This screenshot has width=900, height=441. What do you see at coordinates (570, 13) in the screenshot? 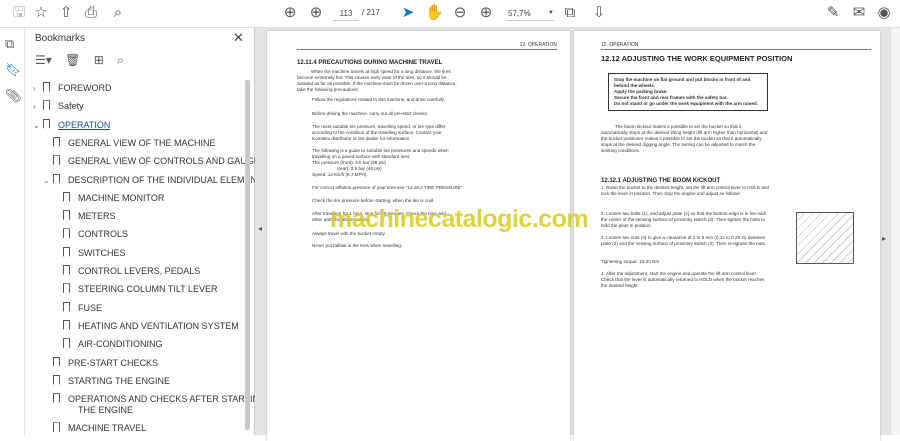
I see `page-fit-icon: ⧉` at bounding box center [570, 13].